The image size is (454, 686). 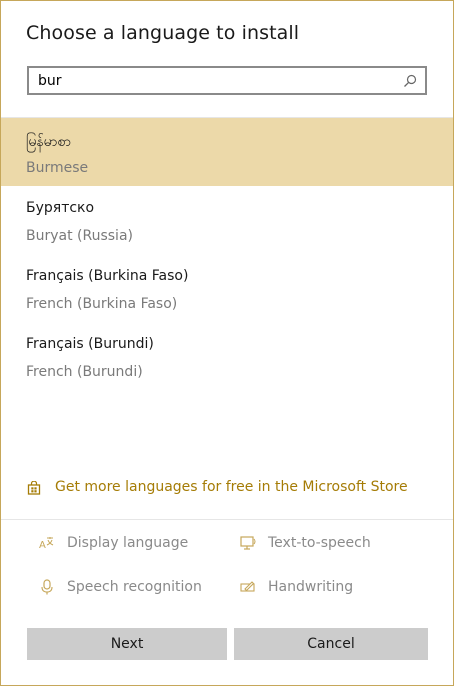 What do you see at coordinates (134, 587) in the screenshot?
I see `feature-label: Speech recognition` at bounding box center [134, 587].